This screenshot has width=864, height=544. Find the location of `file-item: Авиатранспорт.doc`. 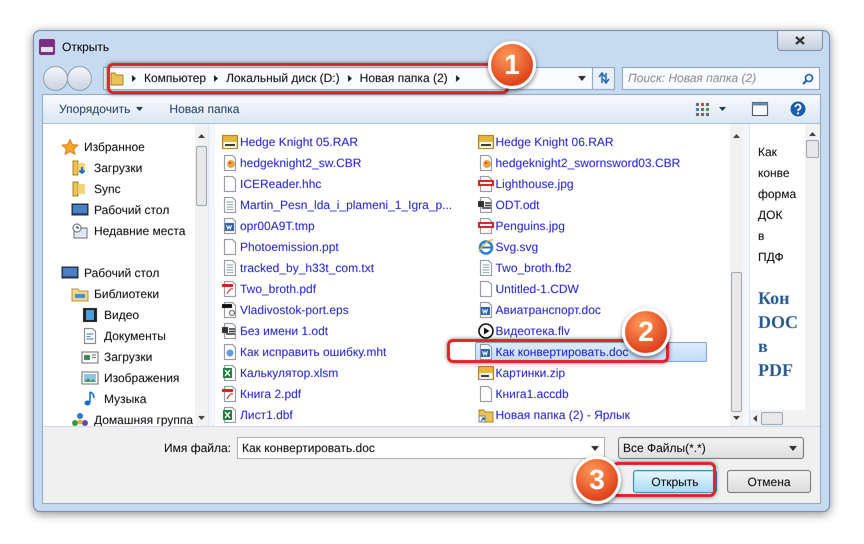

file-item: Авиатранспорт.doc is located at coordinates (539, 310).